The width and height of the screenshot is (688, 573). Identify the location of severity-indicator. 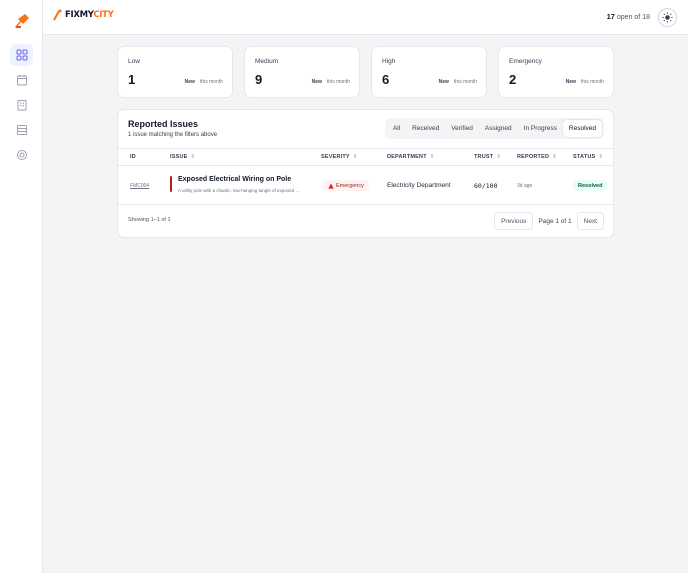
(171, 184).